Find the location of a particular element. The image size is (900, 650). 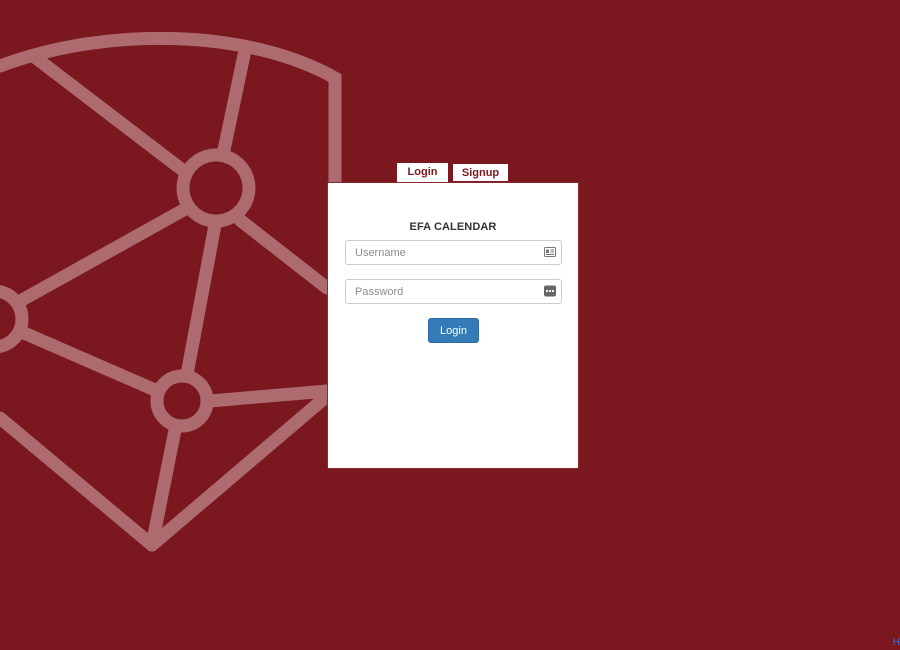

auth-tabs: Login Signup is located at coordinates (453, 172).